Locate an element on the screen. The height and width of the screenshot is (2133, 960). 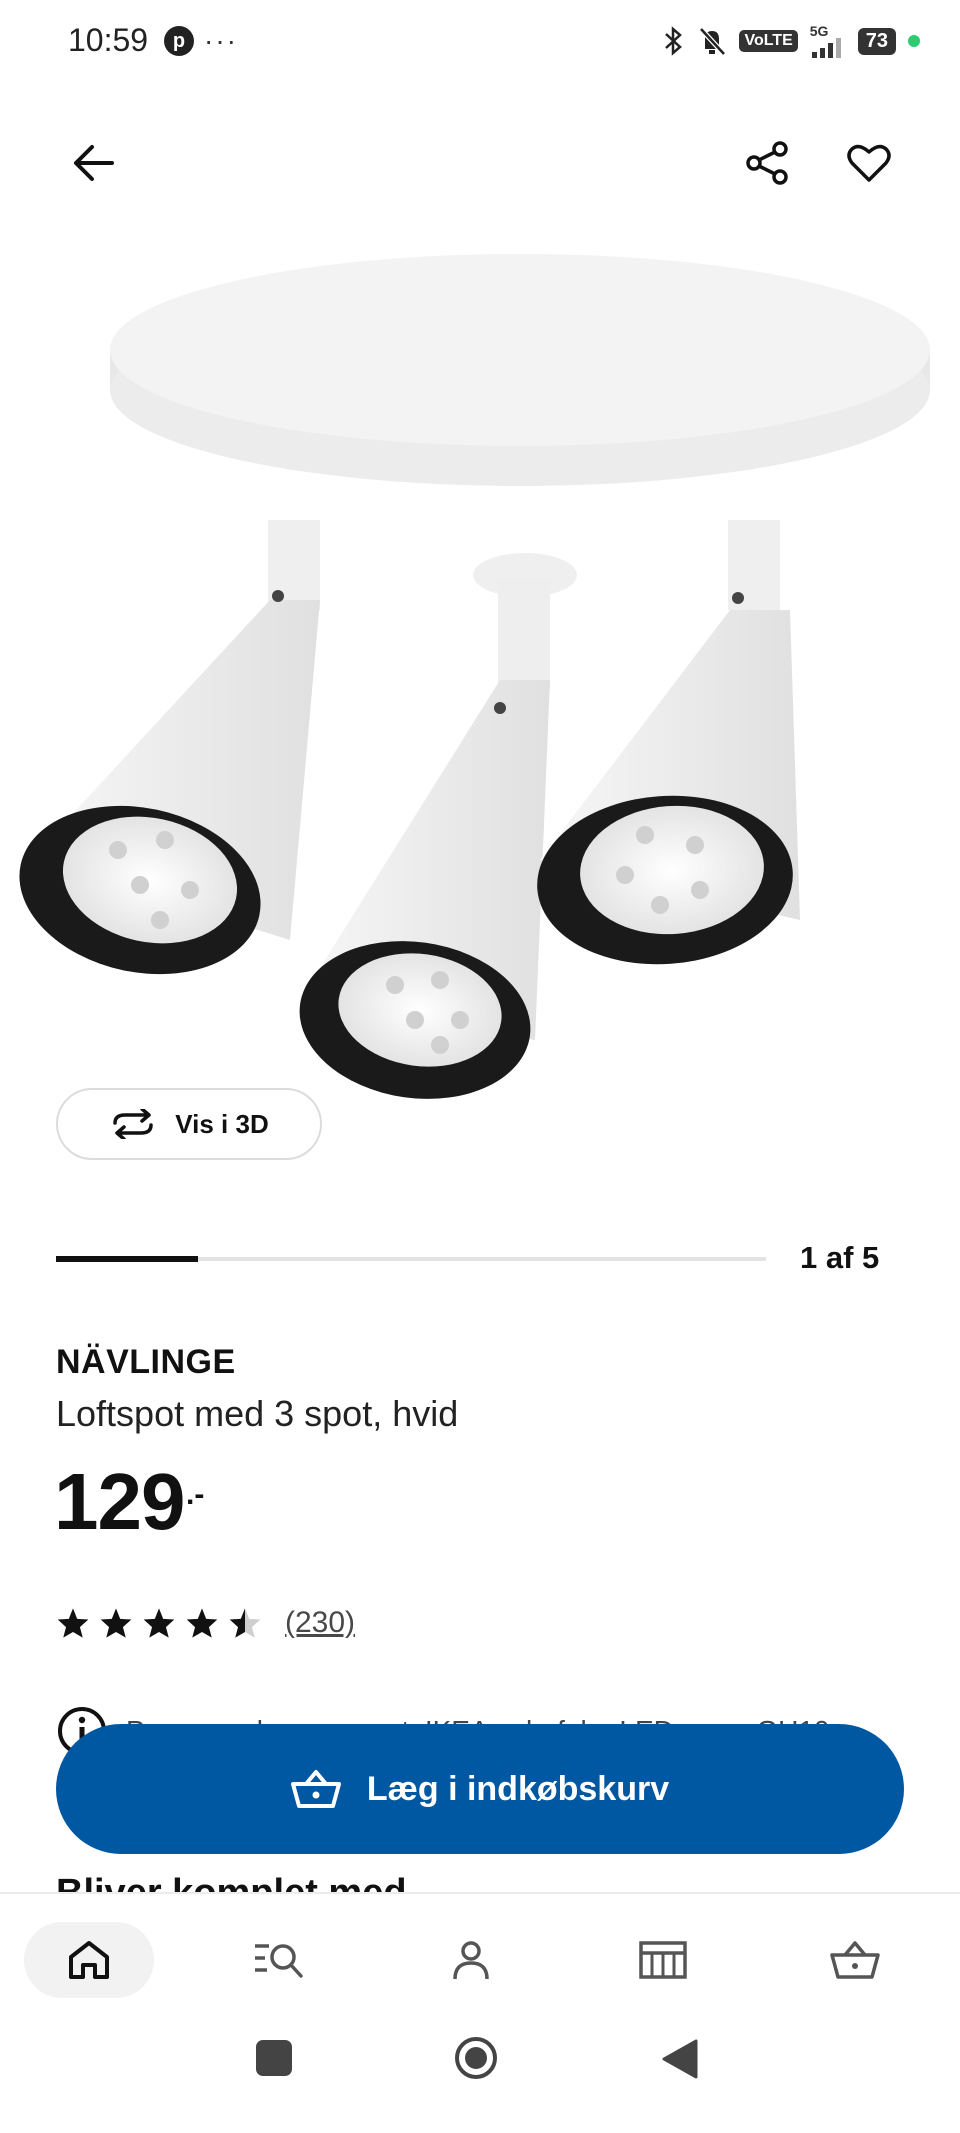
home-icon is located at coordinates (89, 1960).